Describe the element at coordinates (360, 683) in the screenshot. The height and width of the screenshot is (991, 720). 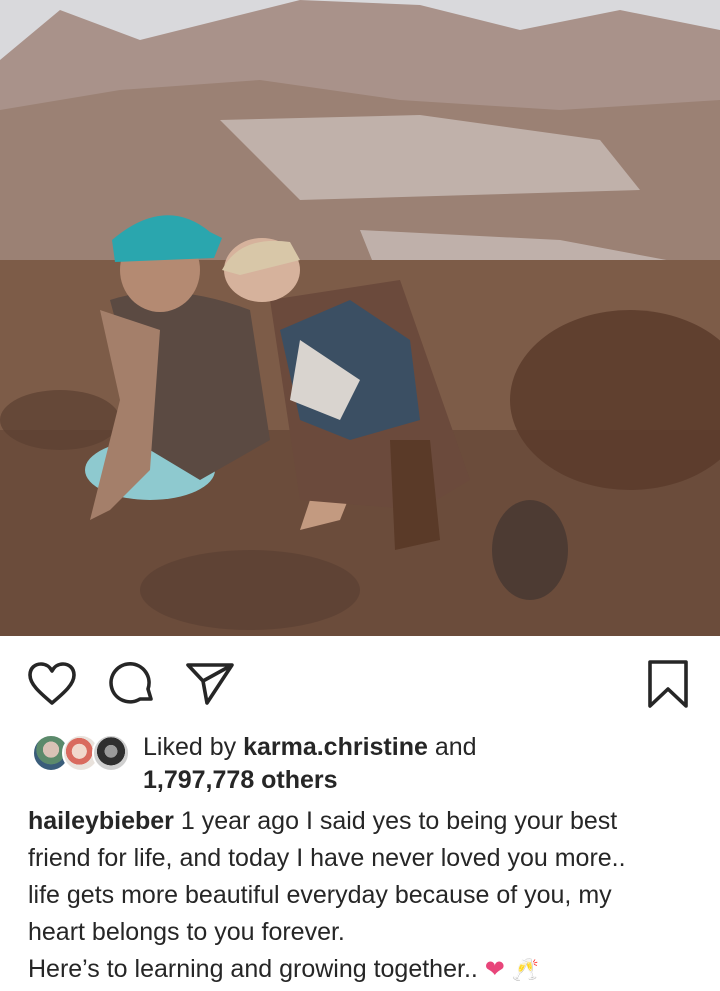
I see `post-action-bar` at that location.